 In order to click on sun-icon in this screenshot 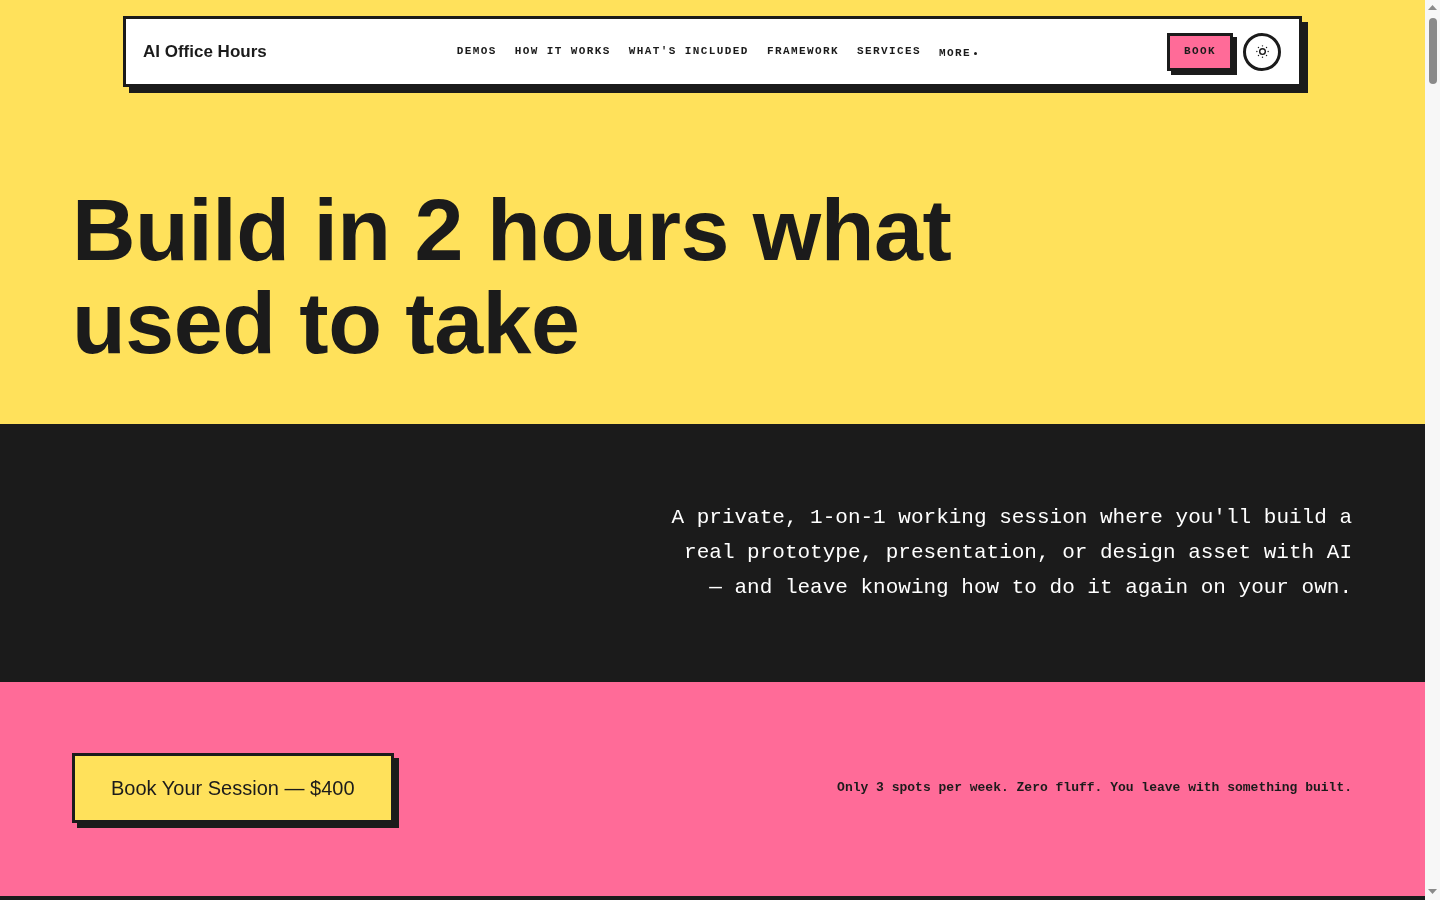, I will do `click(1262, 51)`.